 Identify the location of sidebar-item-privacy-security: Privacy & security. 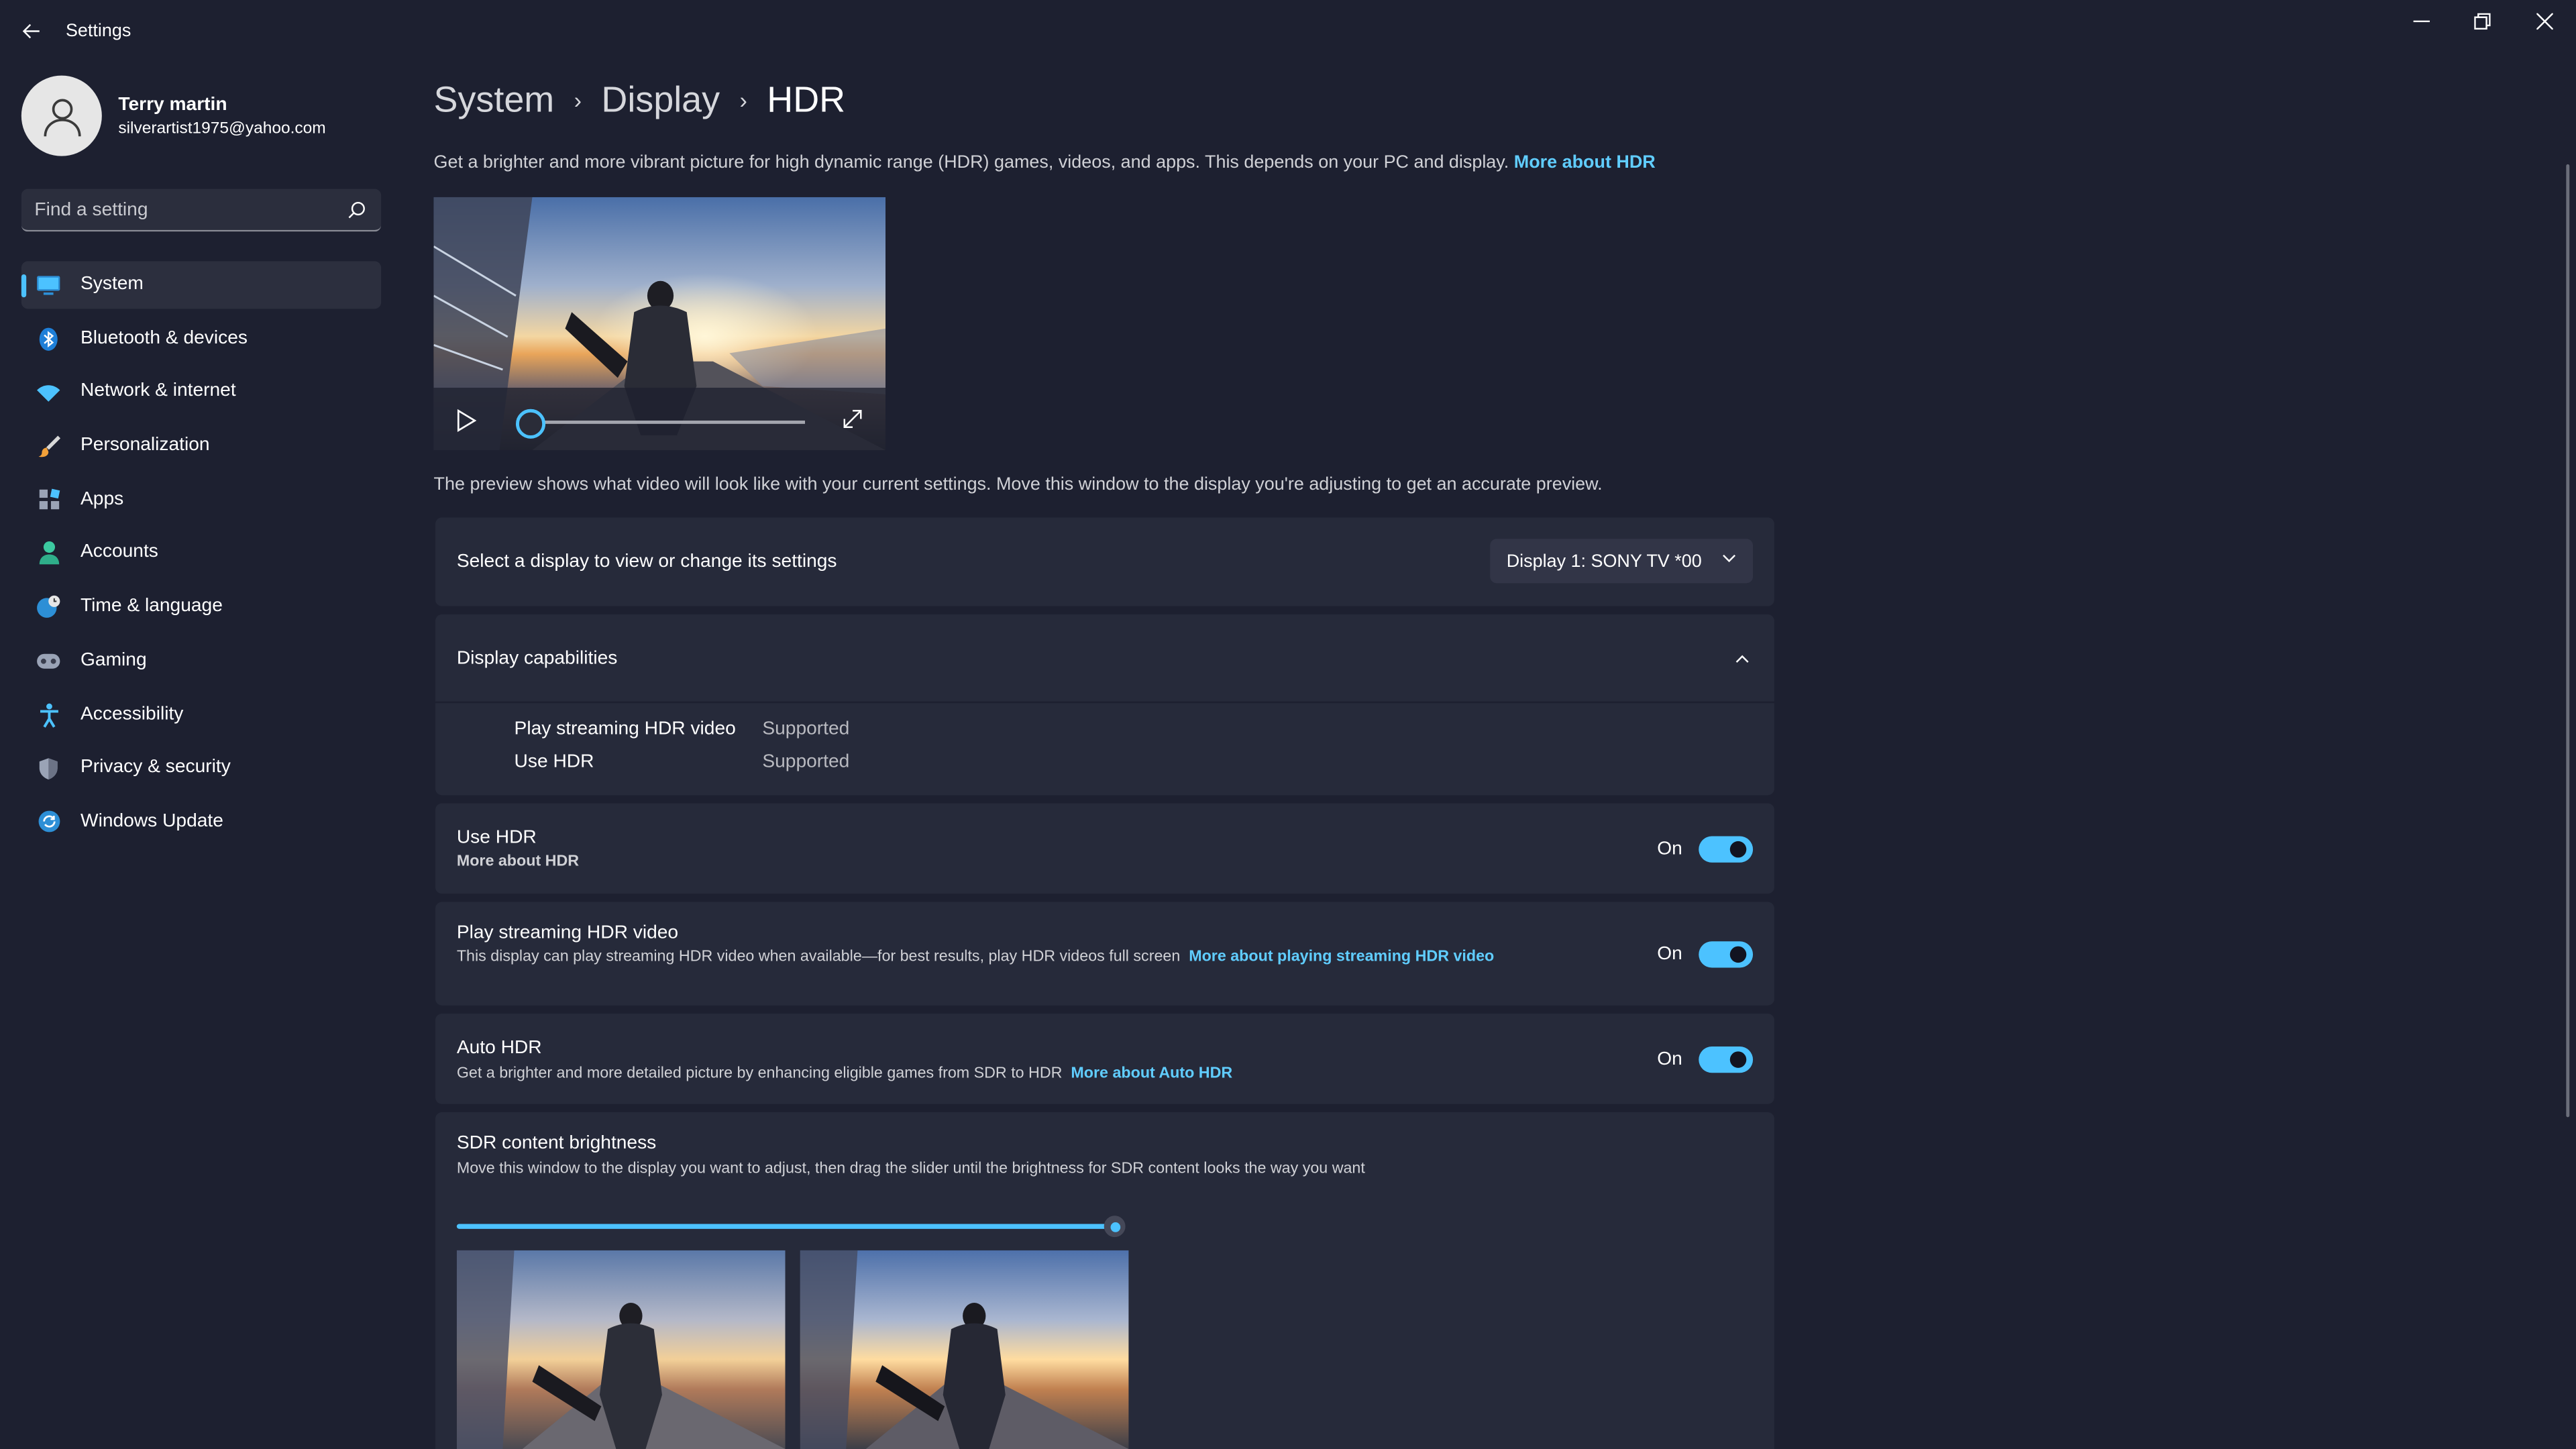
(201, 768).